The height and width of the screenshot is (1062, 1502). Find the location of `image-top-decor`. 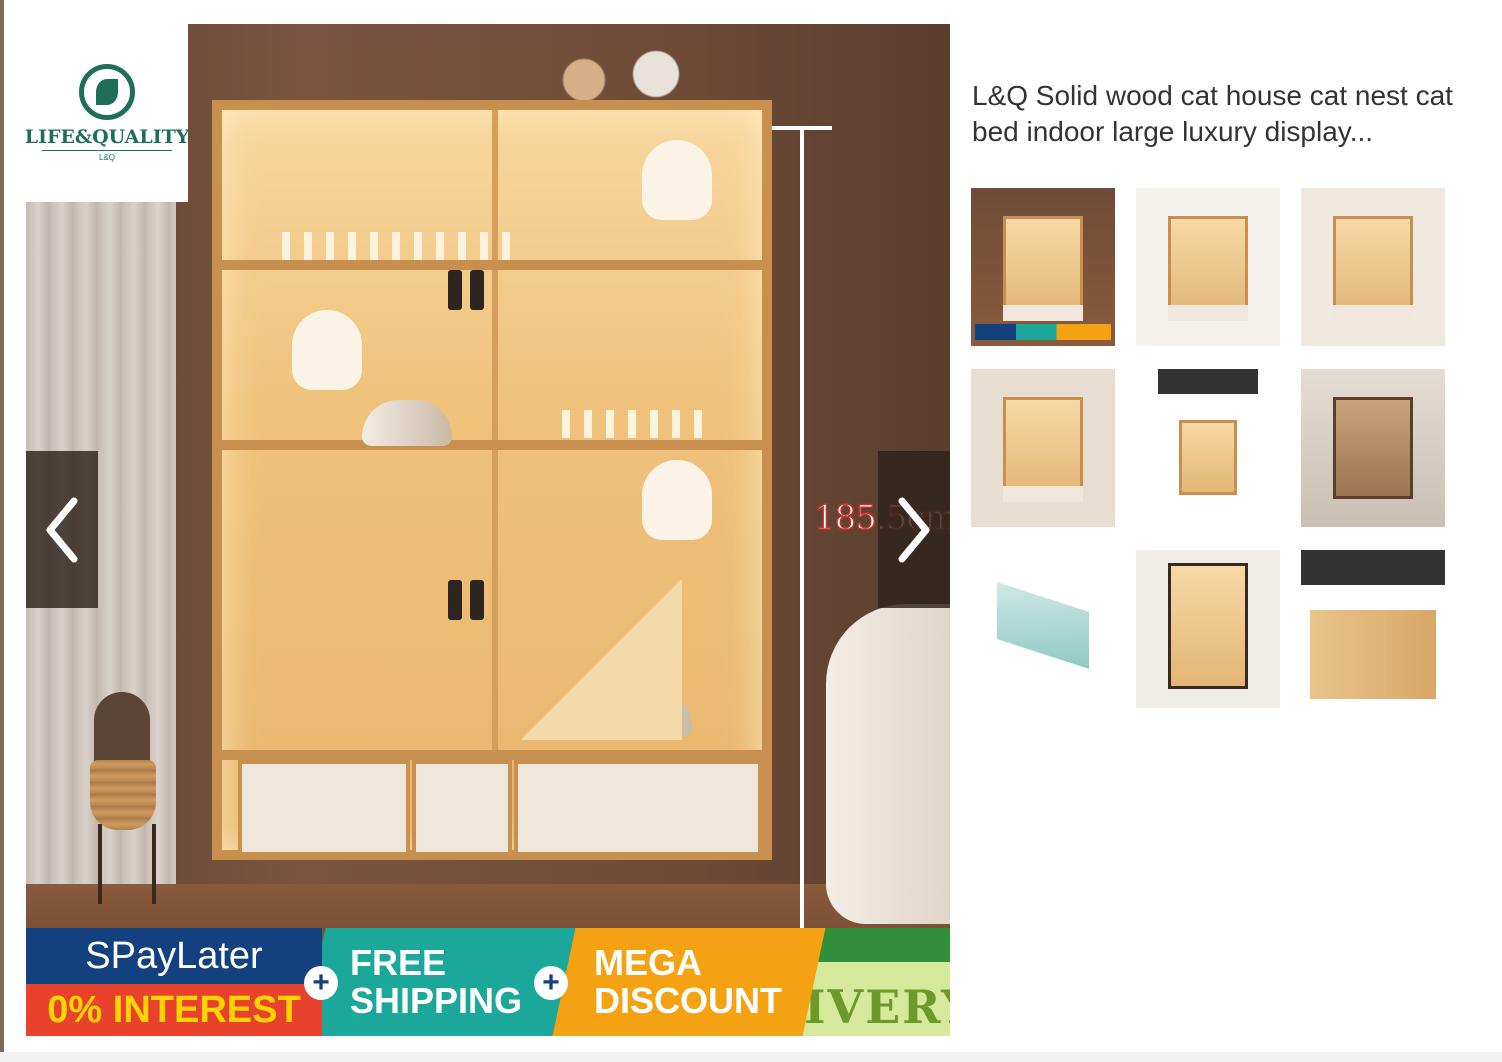

image-top-decor is located at coordinates (616, 74).